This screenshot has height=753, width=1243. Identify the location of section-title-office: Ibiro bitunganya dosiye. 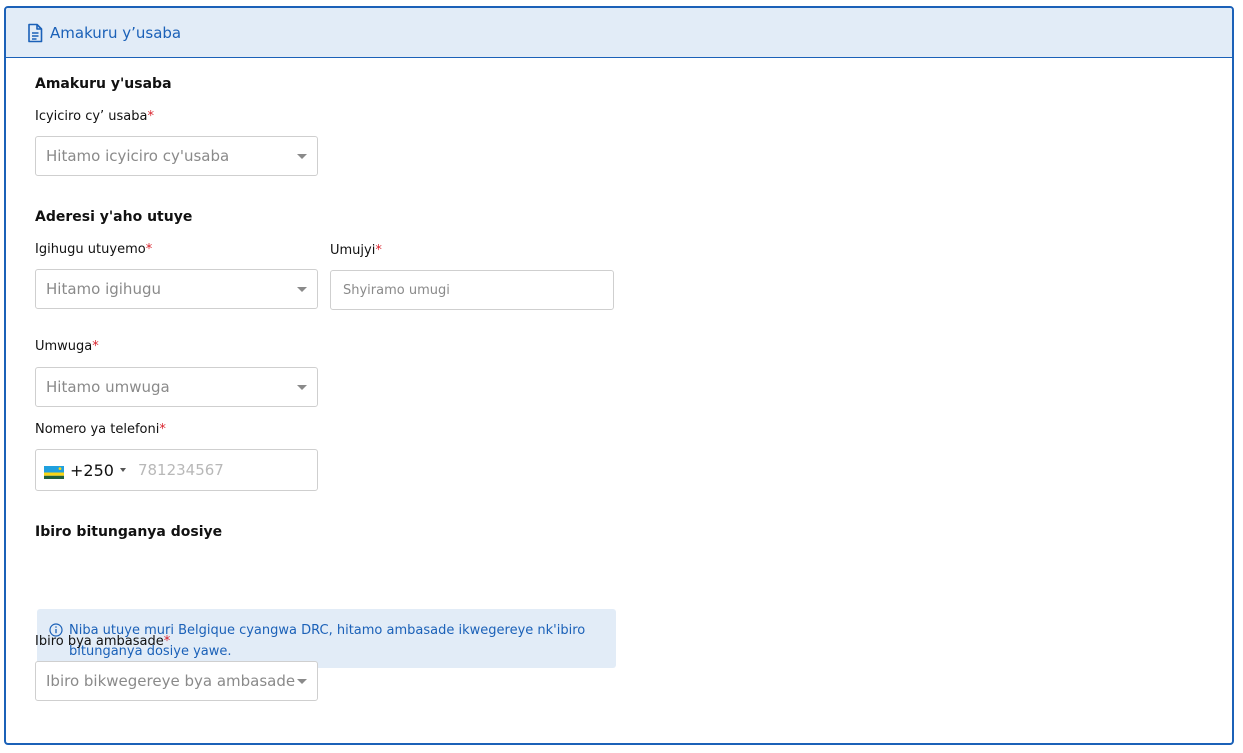
(129, 532).